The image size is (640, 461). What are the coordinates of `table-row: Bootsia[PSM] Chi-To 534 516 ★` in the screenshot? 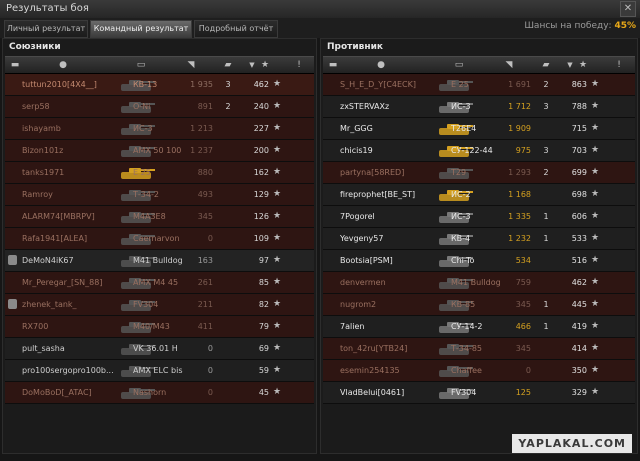 It's located at (479, 261).